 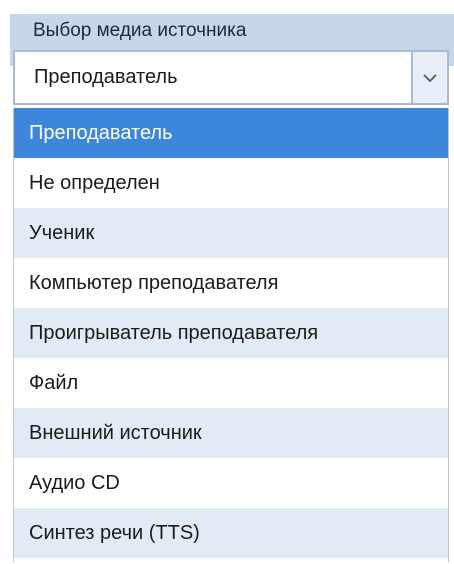 What do you see at coordinates (231, 433) in the screenshot?
I see `dropdown-item-external-source: Внешний источник` at bounding box center [231, 433].